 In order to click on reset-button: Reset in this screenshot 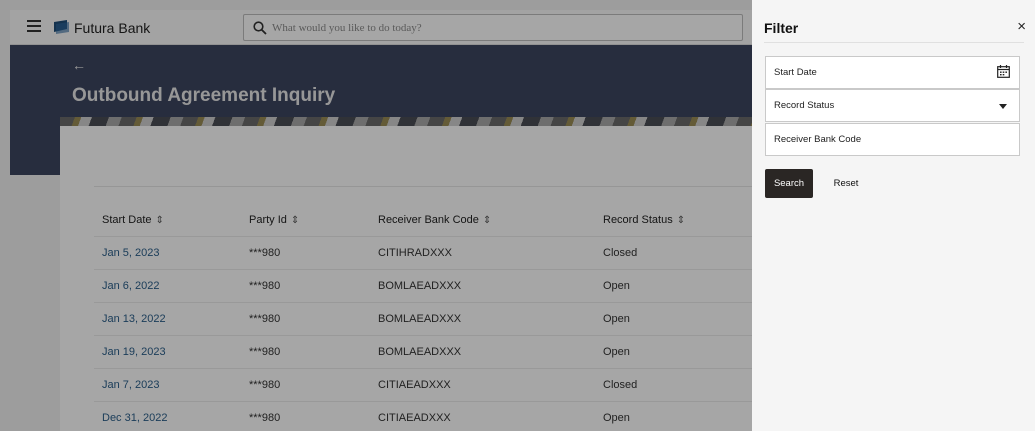, I will do `click(846, 183)`.